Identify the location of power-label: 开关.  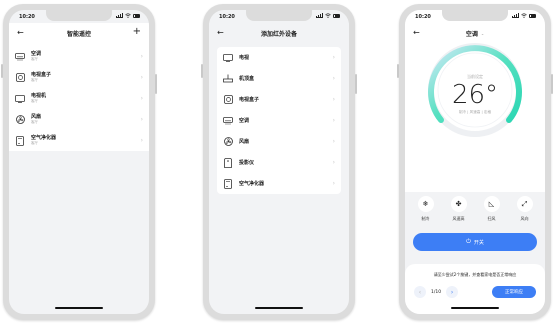
(478, 242).